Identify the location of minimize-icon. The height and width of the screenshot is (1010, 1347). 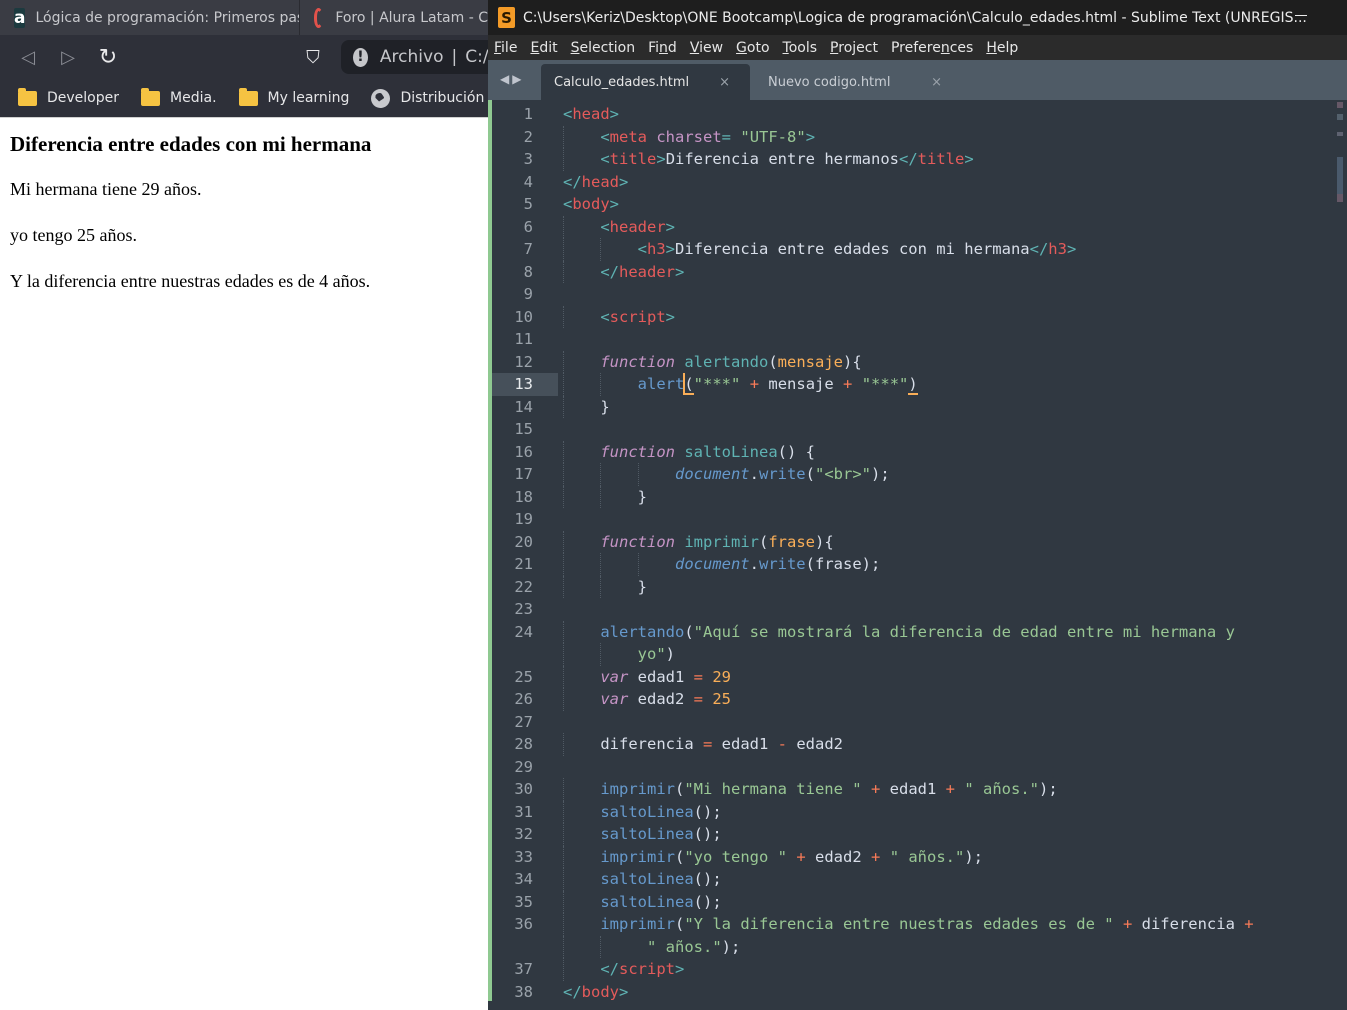
(1301, 15).